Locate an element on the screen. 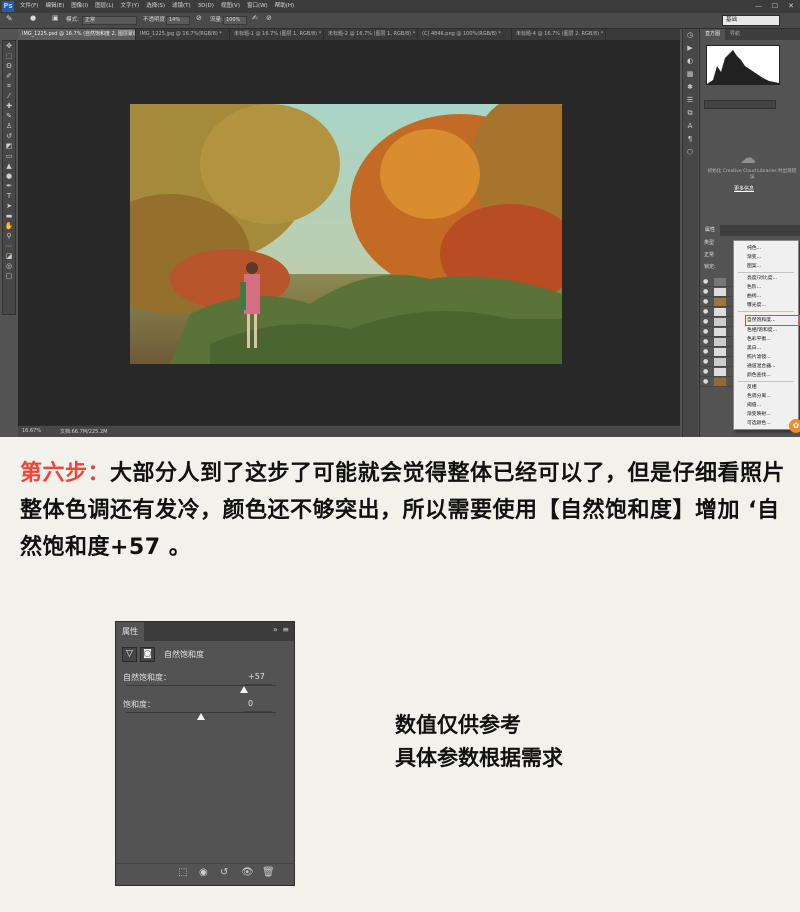  crop-tool-icon: ⌗ is located at coordinates (9, 86).